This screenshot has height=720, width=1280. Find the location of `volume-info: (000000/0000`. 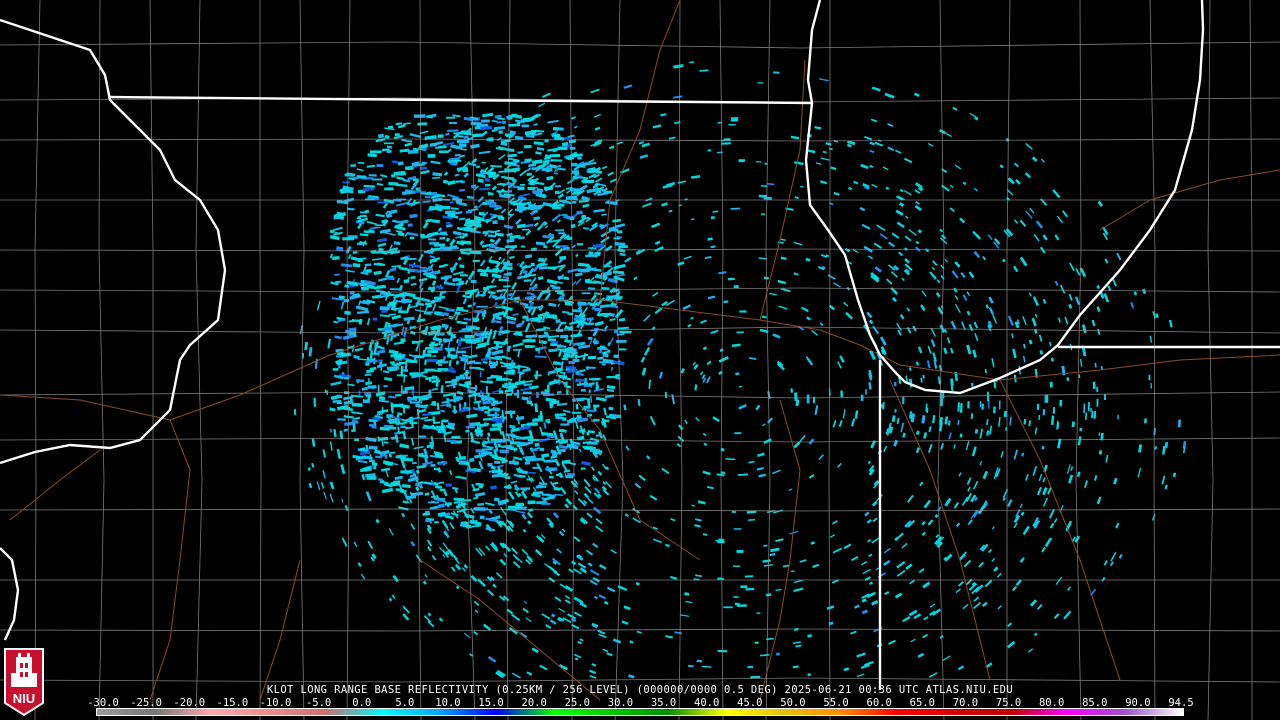

volume-info: (000000/0000 is located at coordinates (677, 690).